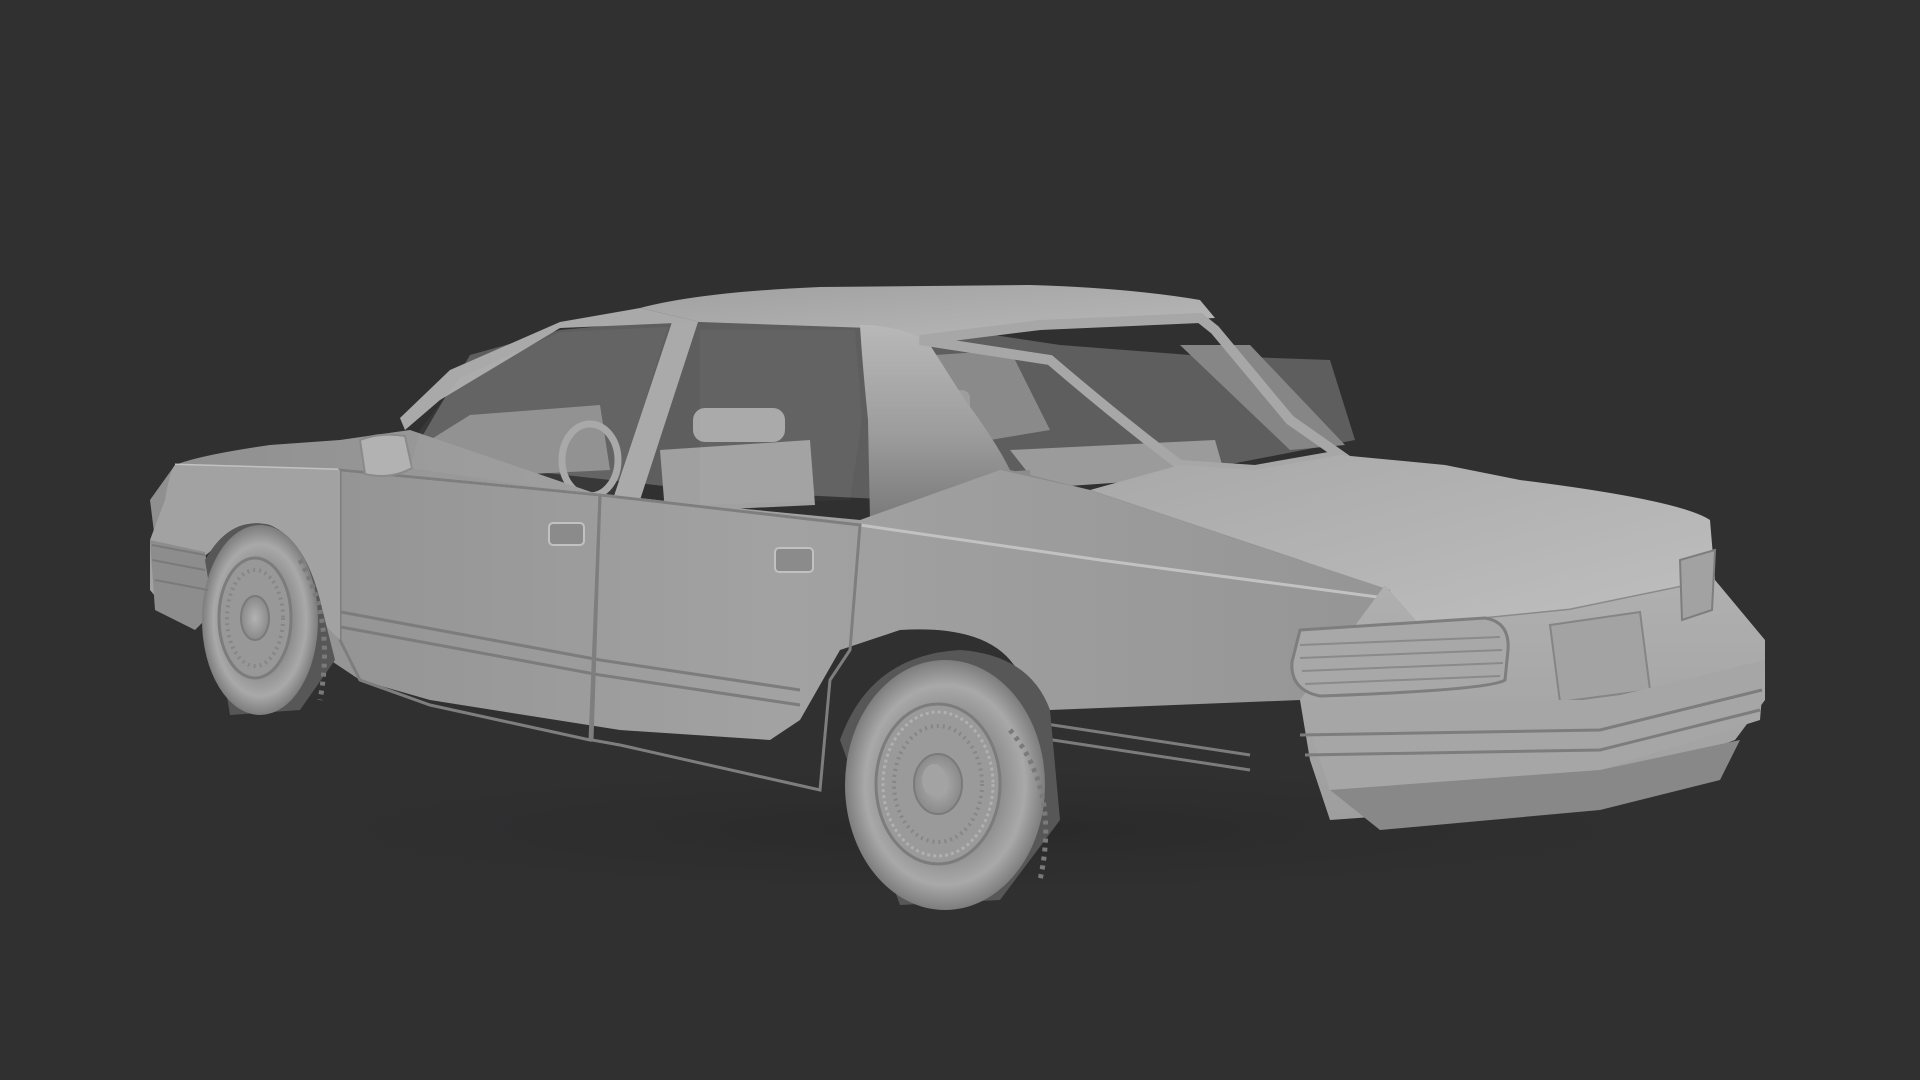  Describe the element at coordinates (1600, 657) in the screenshot. I see `license-plate-recess` at that location.